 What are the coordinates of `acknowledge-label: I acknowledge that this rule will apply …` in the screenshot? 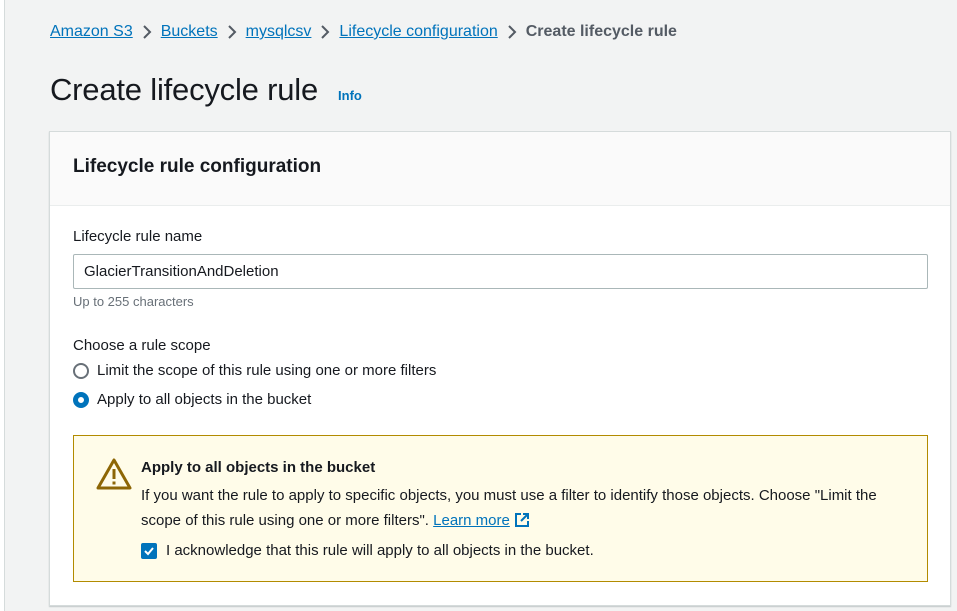 It's located at (380, 550).